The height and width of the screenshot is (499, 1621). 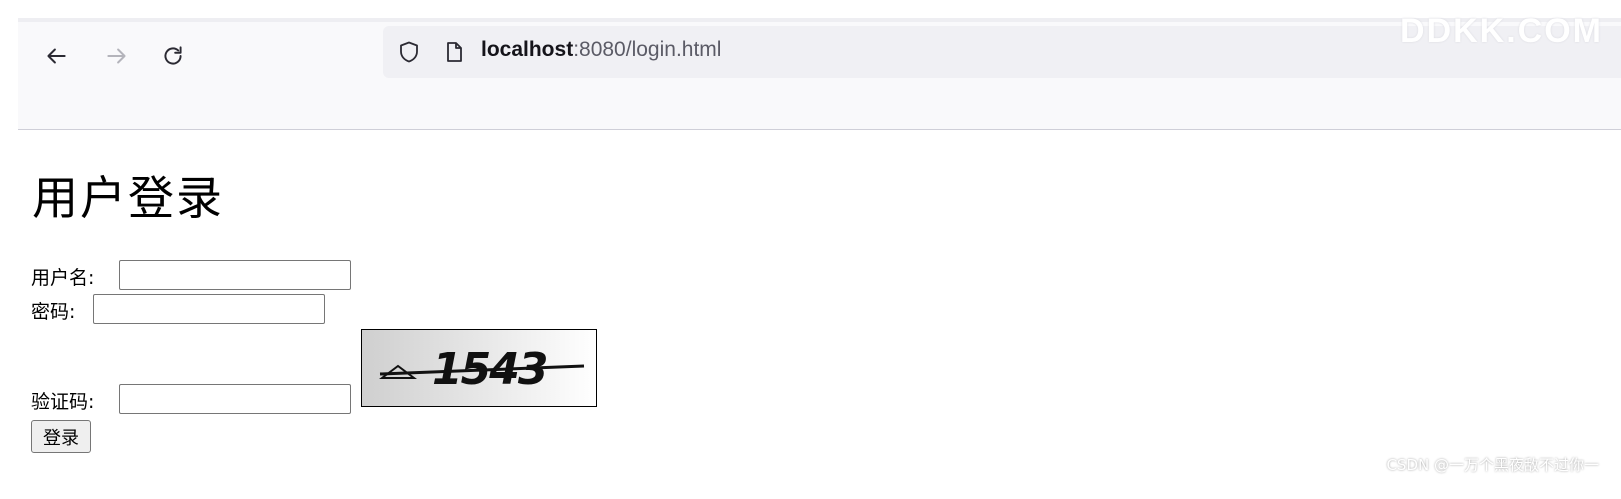 What do you see at coordinates (1501, 31) in the screenshot?
I see `watermark-logo: DDKK.COM` at bounding box center [1501, 31].